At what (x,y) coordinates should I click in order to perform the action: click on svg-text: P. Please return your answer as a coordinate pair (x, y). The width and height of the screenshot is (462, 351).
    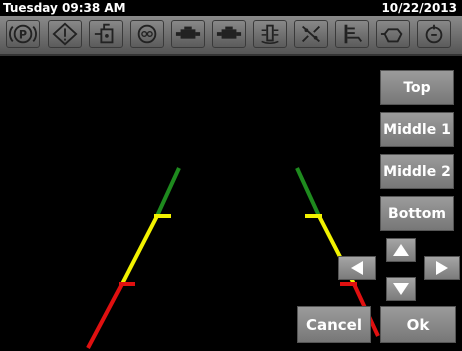
    Looking at the image, I should click on (23, 35).